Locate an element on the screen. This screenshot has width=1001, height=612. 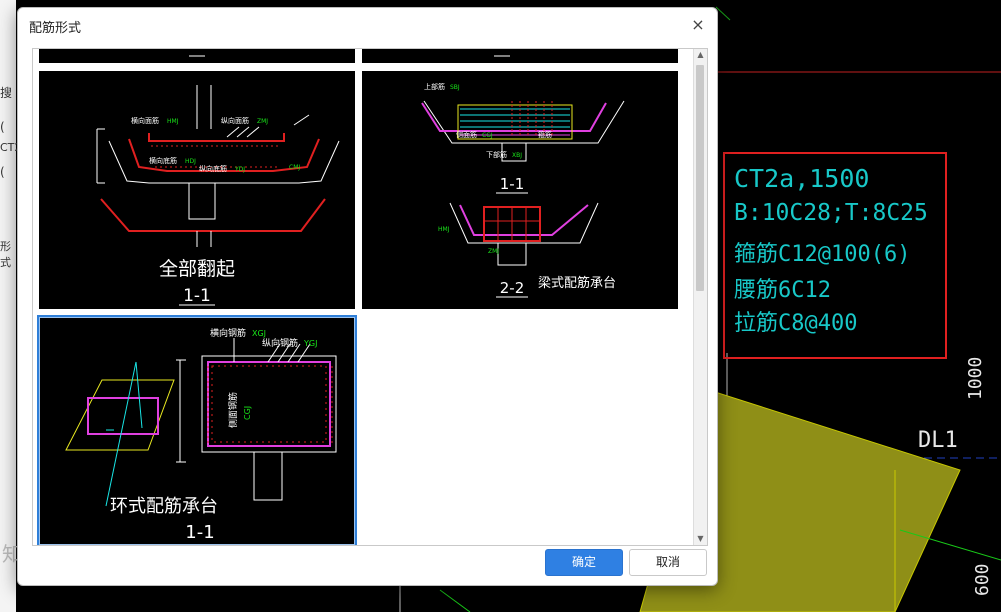
option-ring-type: 横向钢筋 XGJ 纵向钢筋 YGJ 侧面钢筋 CGJ 环式配筋承台 1-1 is located at coordinates (197, 430).